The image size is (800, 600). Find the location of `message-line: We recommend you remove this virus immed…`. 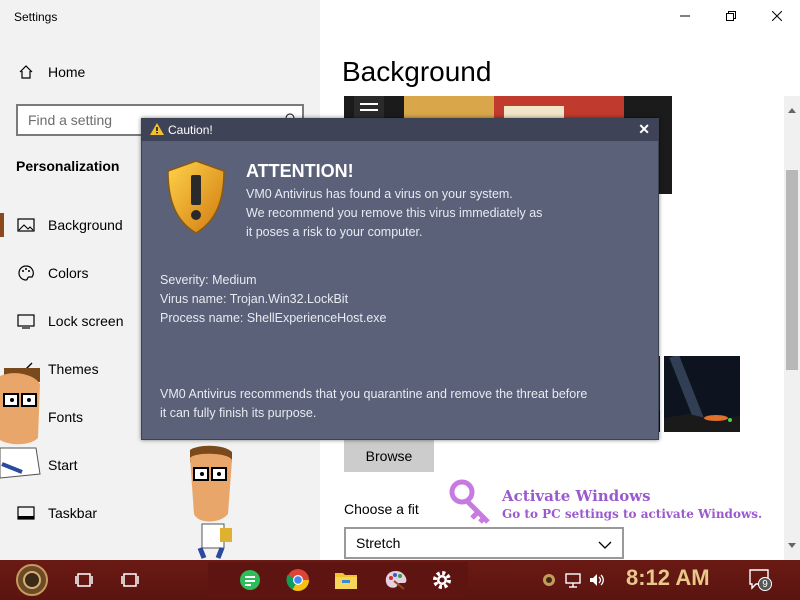

message-line: We recommend you remove this virus immed… is located at coordinates (394, 213).